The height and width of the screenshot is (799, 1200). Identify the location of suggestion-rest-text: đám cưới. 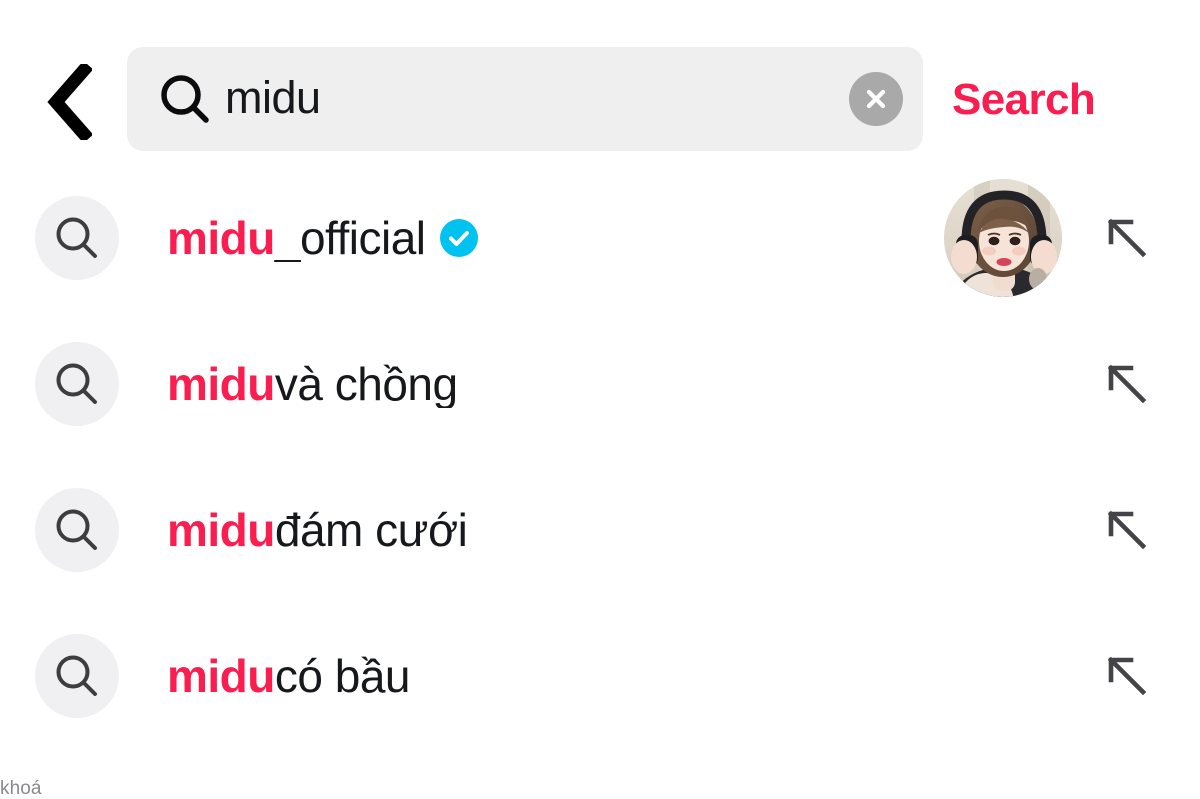
(371, 530).